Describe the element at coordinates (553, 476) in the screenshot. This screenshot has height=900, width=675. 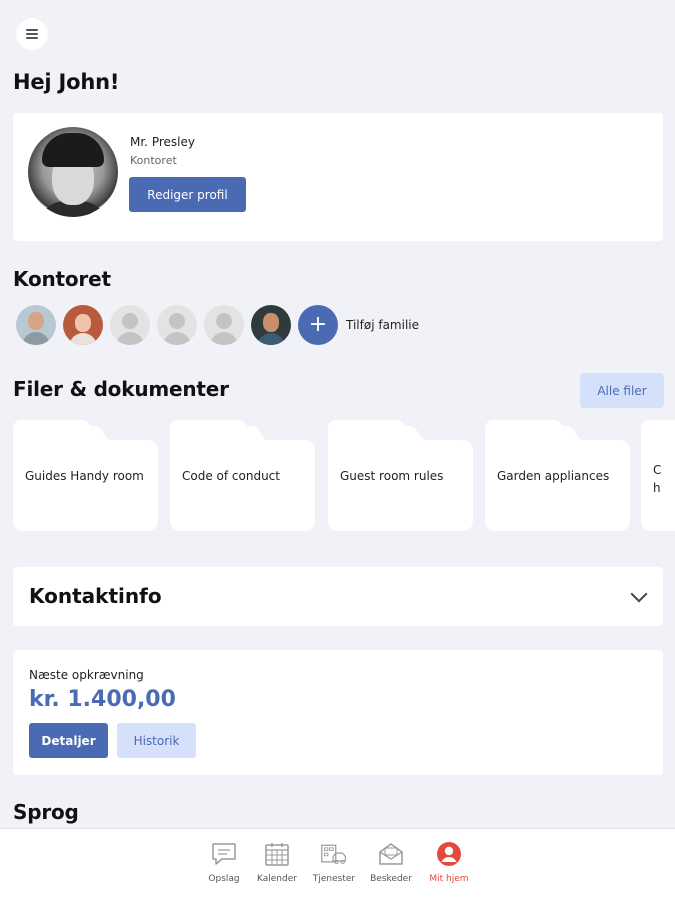
I see `folder-label: Garden appliances` at that location.